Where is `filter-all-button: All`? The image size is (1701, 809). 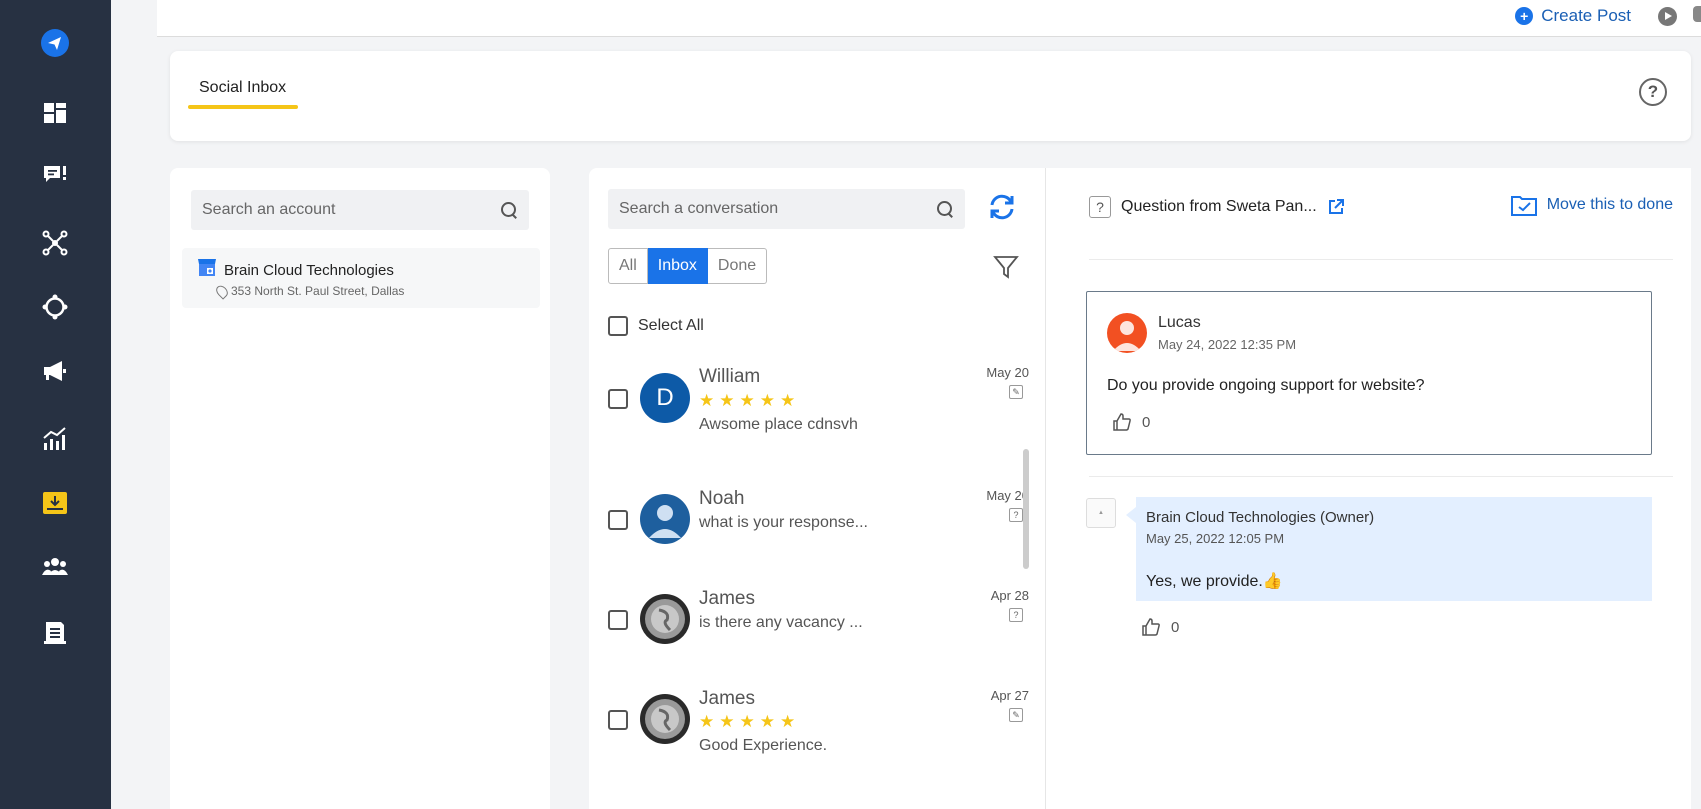
filter-all-button: All is located at coordinates (628, 266).